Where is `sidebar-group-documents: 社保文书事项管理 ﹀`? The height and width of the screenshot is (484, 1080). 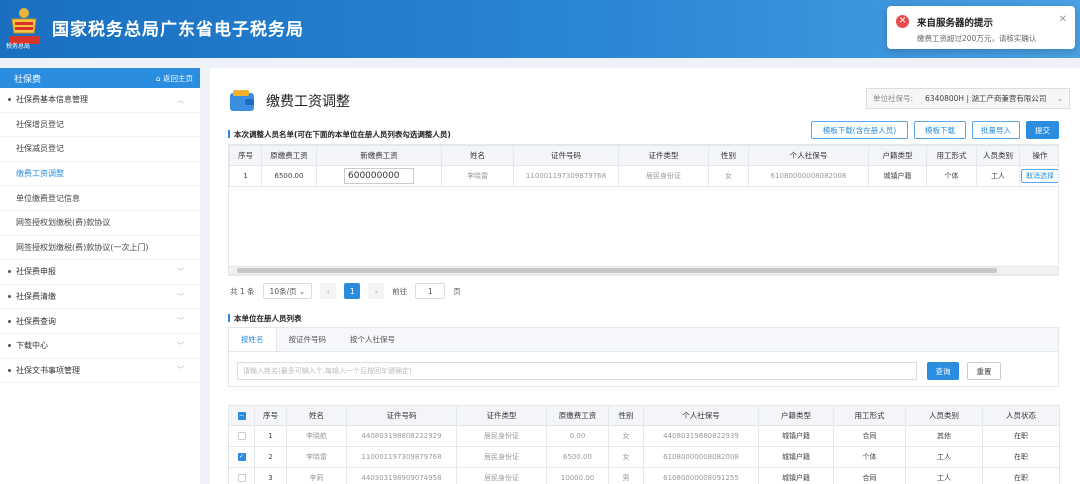 sidebar-group-documents: 社保文书事项管理 ﹀ is located at coordinates (100, 371).